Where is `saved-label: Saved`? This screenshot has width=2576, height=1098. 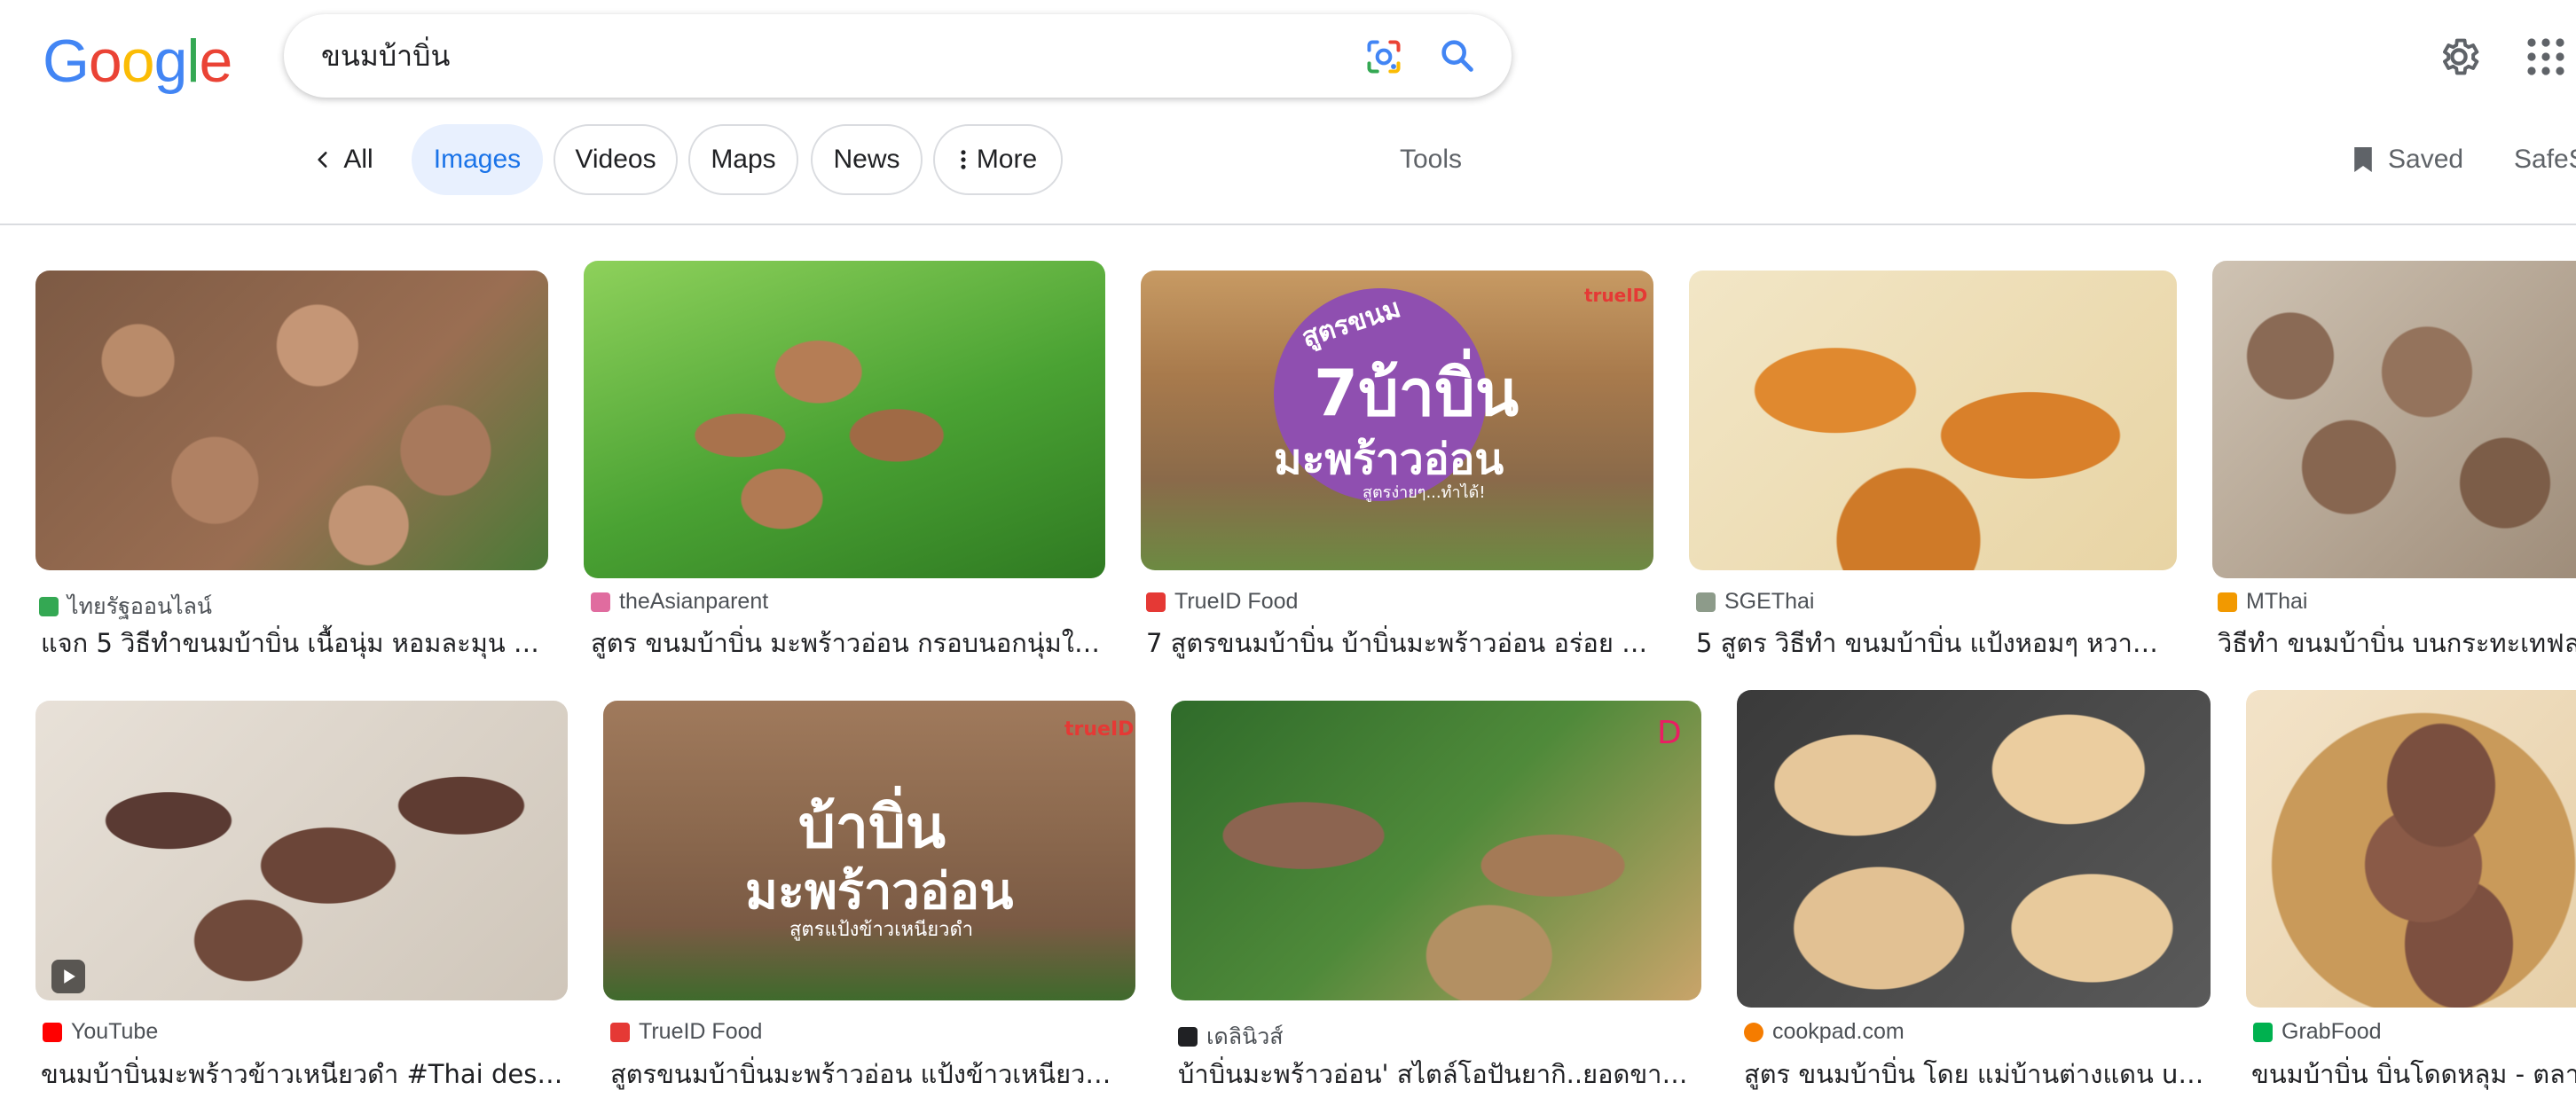 saved-label: Saved is located at coordinates (2426, 159).